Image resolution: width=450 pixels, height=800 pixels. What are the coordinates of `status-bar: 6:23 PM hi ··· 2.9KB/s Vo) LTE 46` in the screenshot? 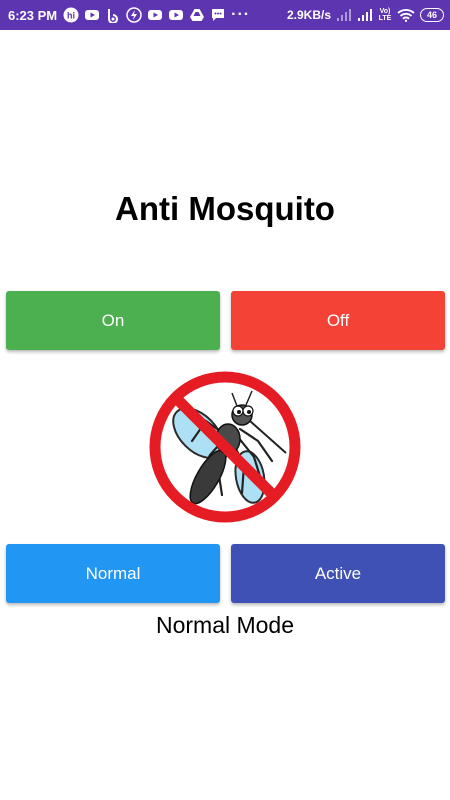 It's located at (225, 15).